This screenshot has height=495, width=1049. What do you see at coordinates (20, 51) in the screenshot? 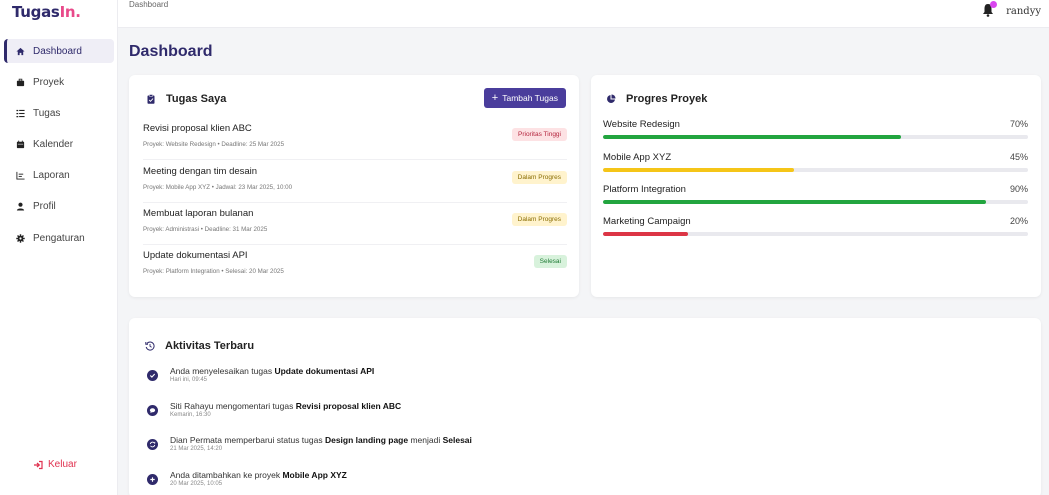
I see `home-icon` at bounding box center [20, 51].